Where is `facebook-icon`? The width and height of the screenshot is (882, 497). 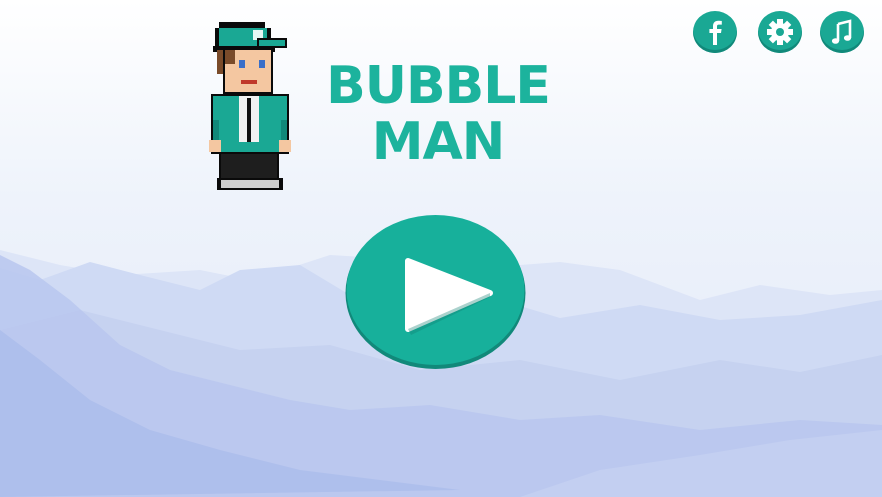
facebook-icon is located at coordinates (715, 32).